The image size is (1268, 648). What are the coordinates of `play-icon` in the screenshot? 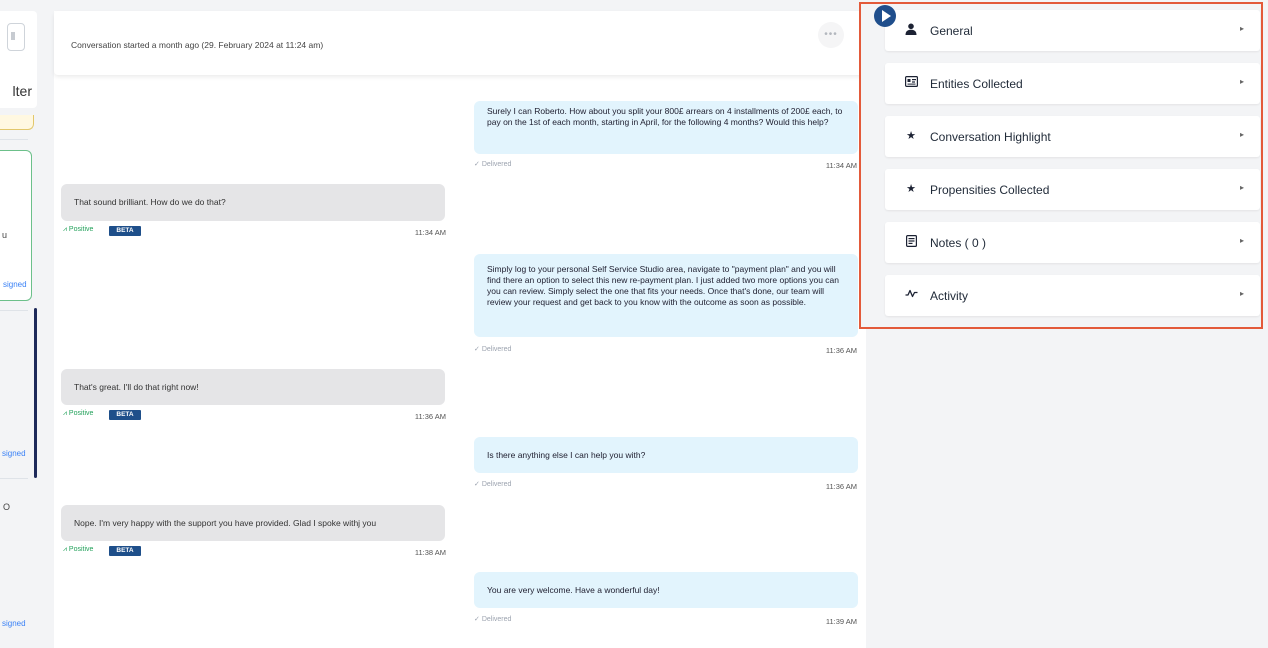 It's located at (885, 16).